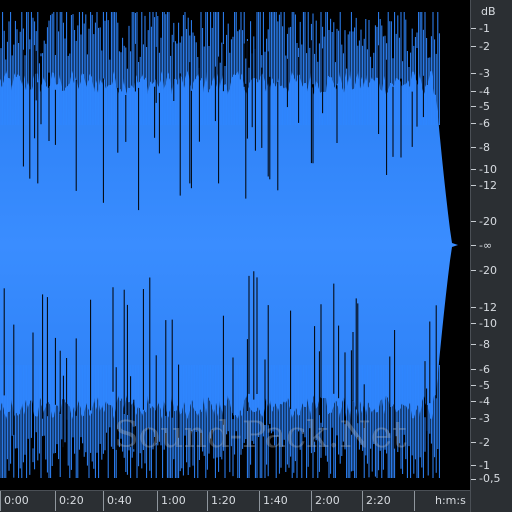 Image resolution: width=512 pixels, height=512 pixels. Describe the element at coordinates (16, 500) in the screenshot. I see `time-label: 0:00` at that location.